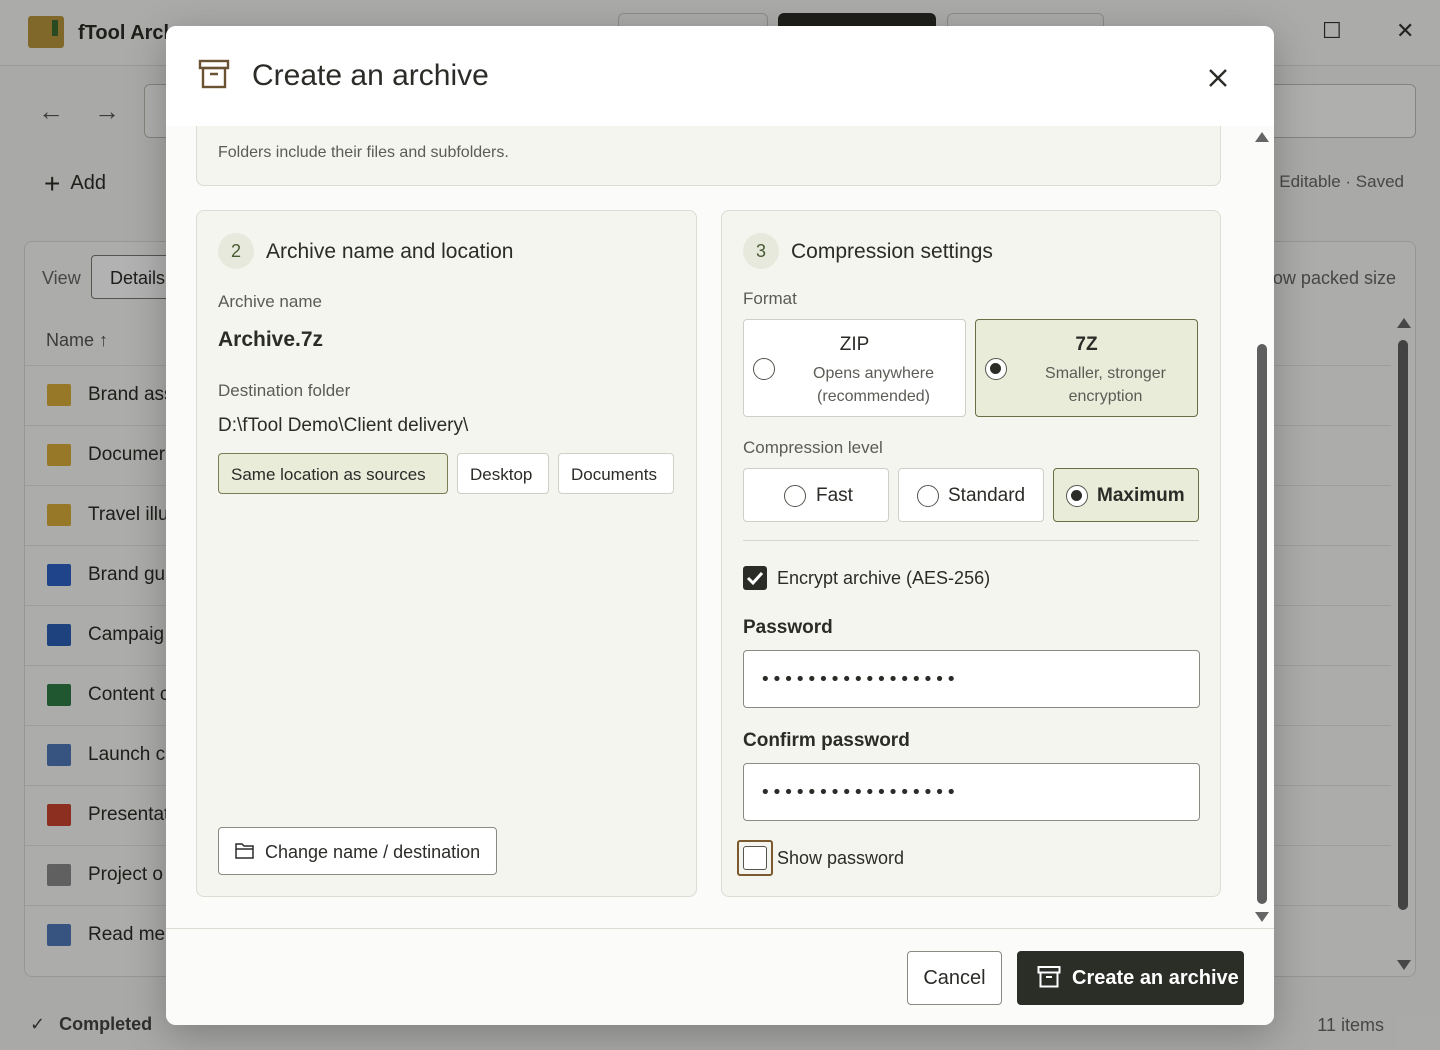 The height and width of the screenshot is (1050, 1440). What do you see at coordinates (884, 578) in the screenshot?
I see `encrypt-label: Encrypt archive (AES-256)` at bounding box center [884, 578].